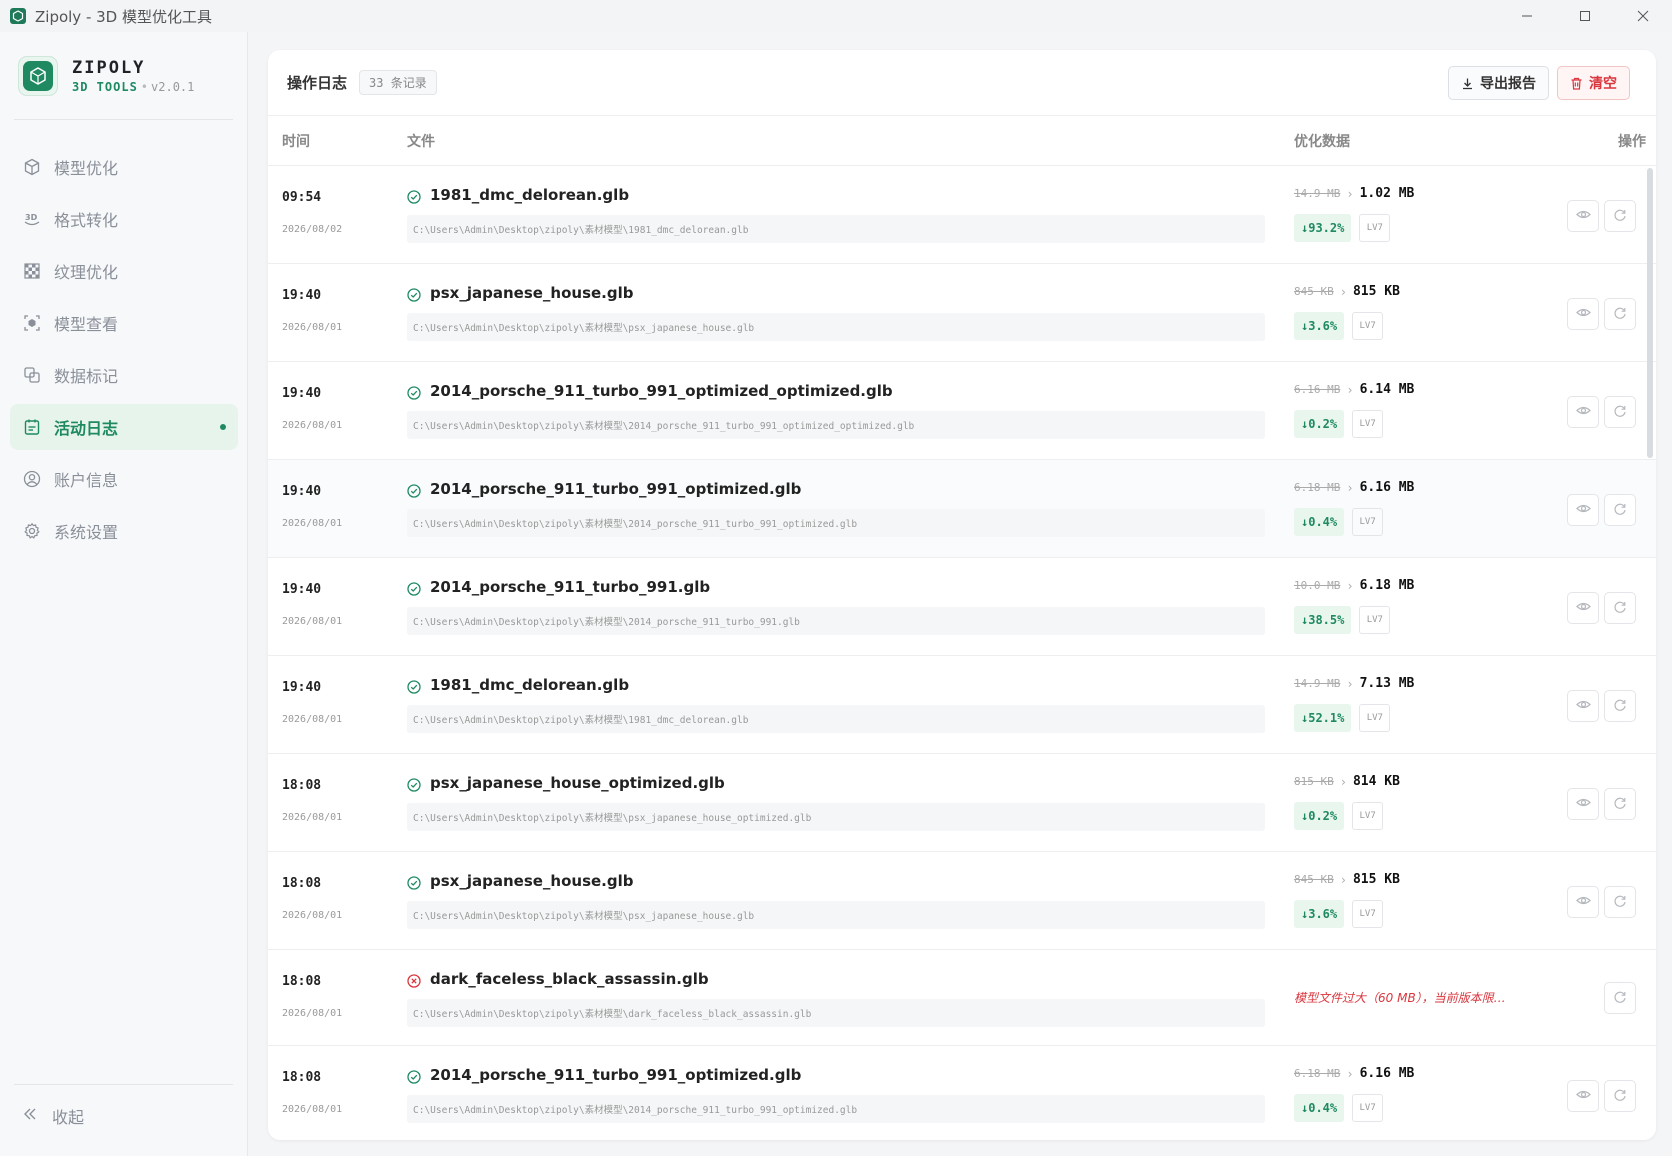 The image size is (1672, 1156). Describe the element at coordinates (1387, 1073) in the screenshot. I see `row-size-after: 6.16 MB` at that location.